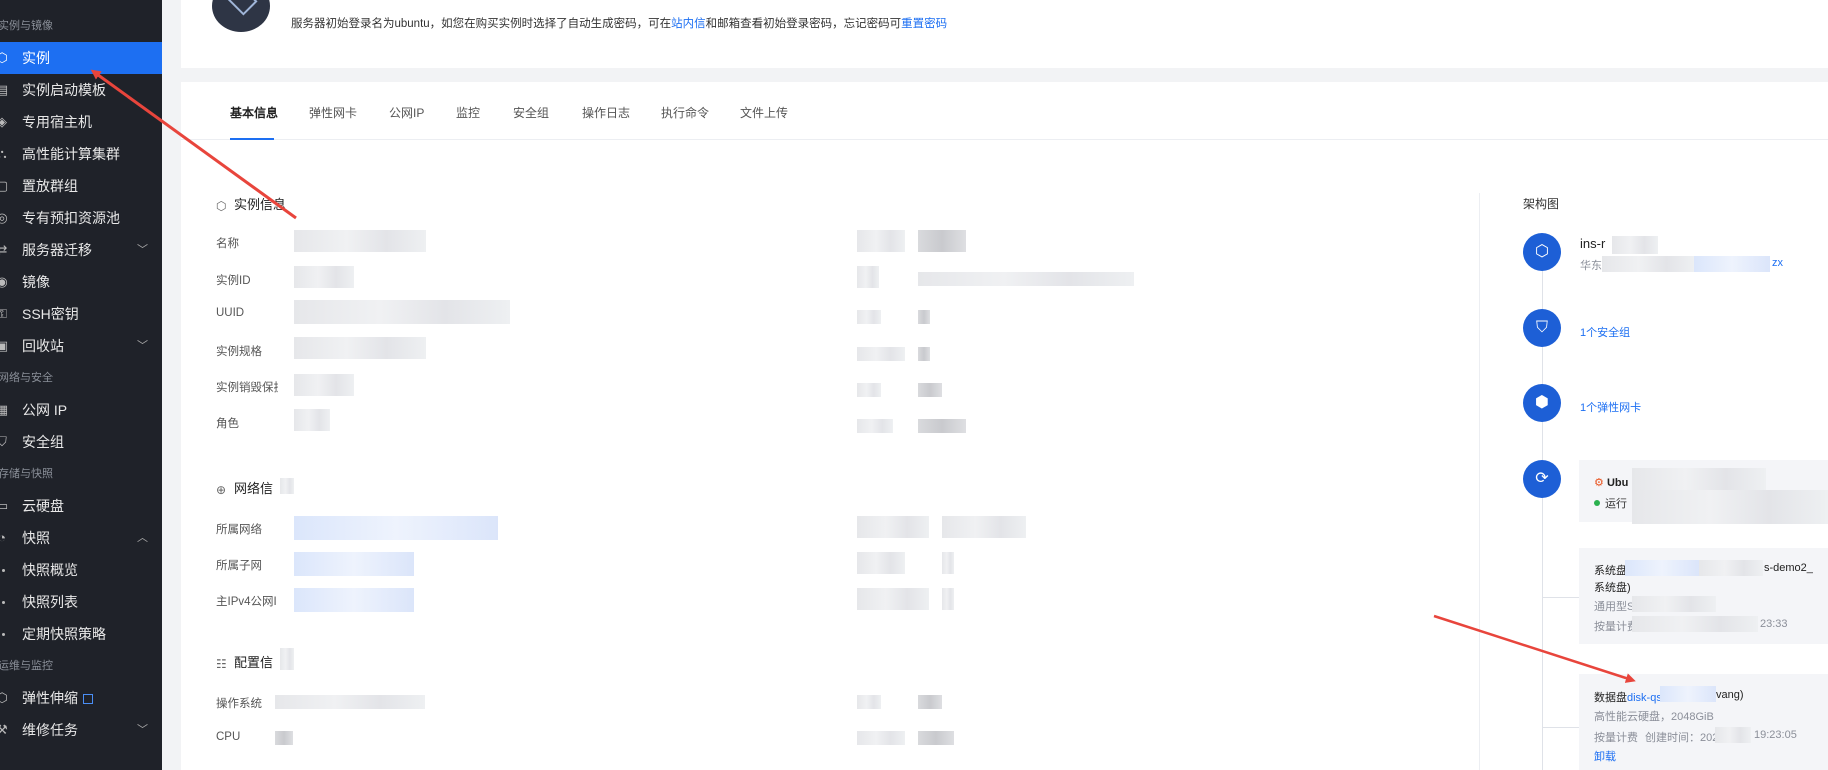 Image resolution: width=1828 pixels, height=770 pixels. Describe the element at coordinates (26, 666) in the screenshot. I see `sidebar-group-ops: 运维与监控` at that location.